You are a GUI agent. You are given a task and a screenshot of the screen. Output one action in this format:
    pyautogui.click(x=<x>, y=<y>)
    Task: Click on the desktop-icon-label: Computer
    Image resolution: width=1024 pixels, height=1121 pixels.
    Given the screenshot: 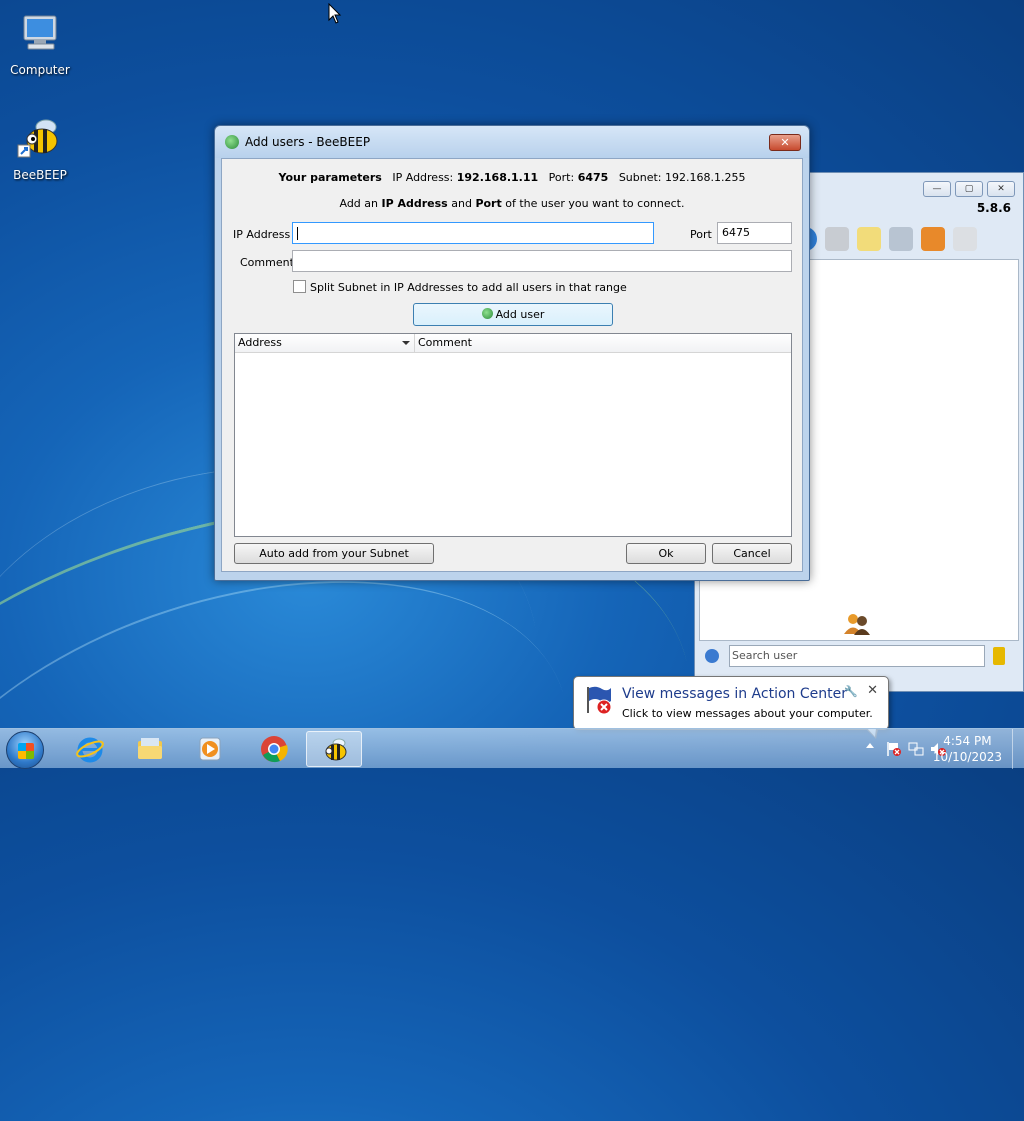 What is the action you would take?
    pyautogui.click(x=40, y=70)
    